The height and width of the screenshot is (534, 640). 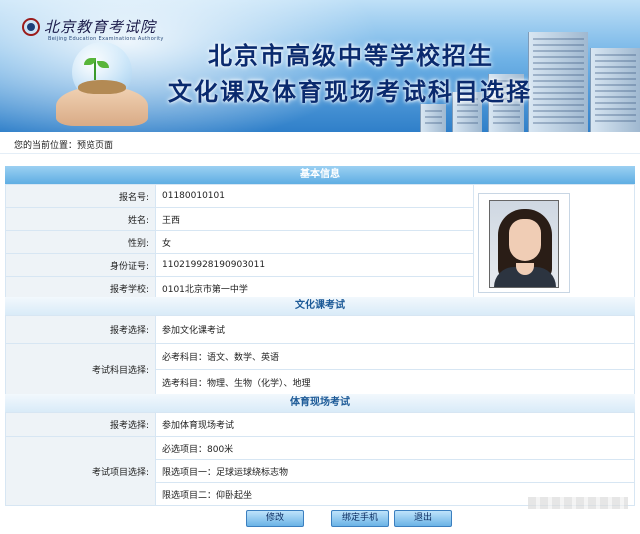 I want to click on logo-text: 北京教育考试院, so click(x=100, y=27).